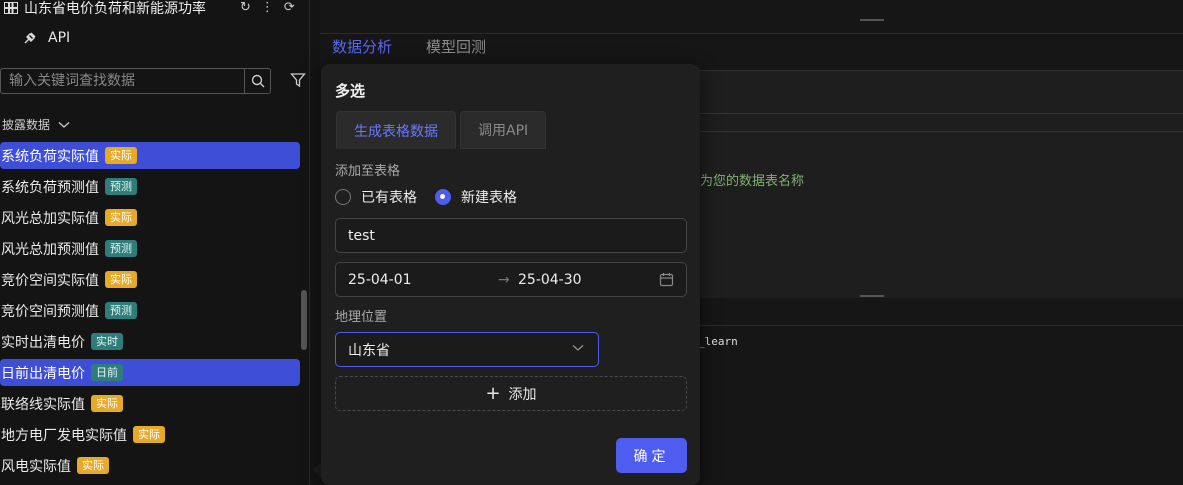  What do you see at coordinates (150, 186) in the screenshot?
I see `list-item: 系统负荷预测值 预测` at bounding box center [150, 186].